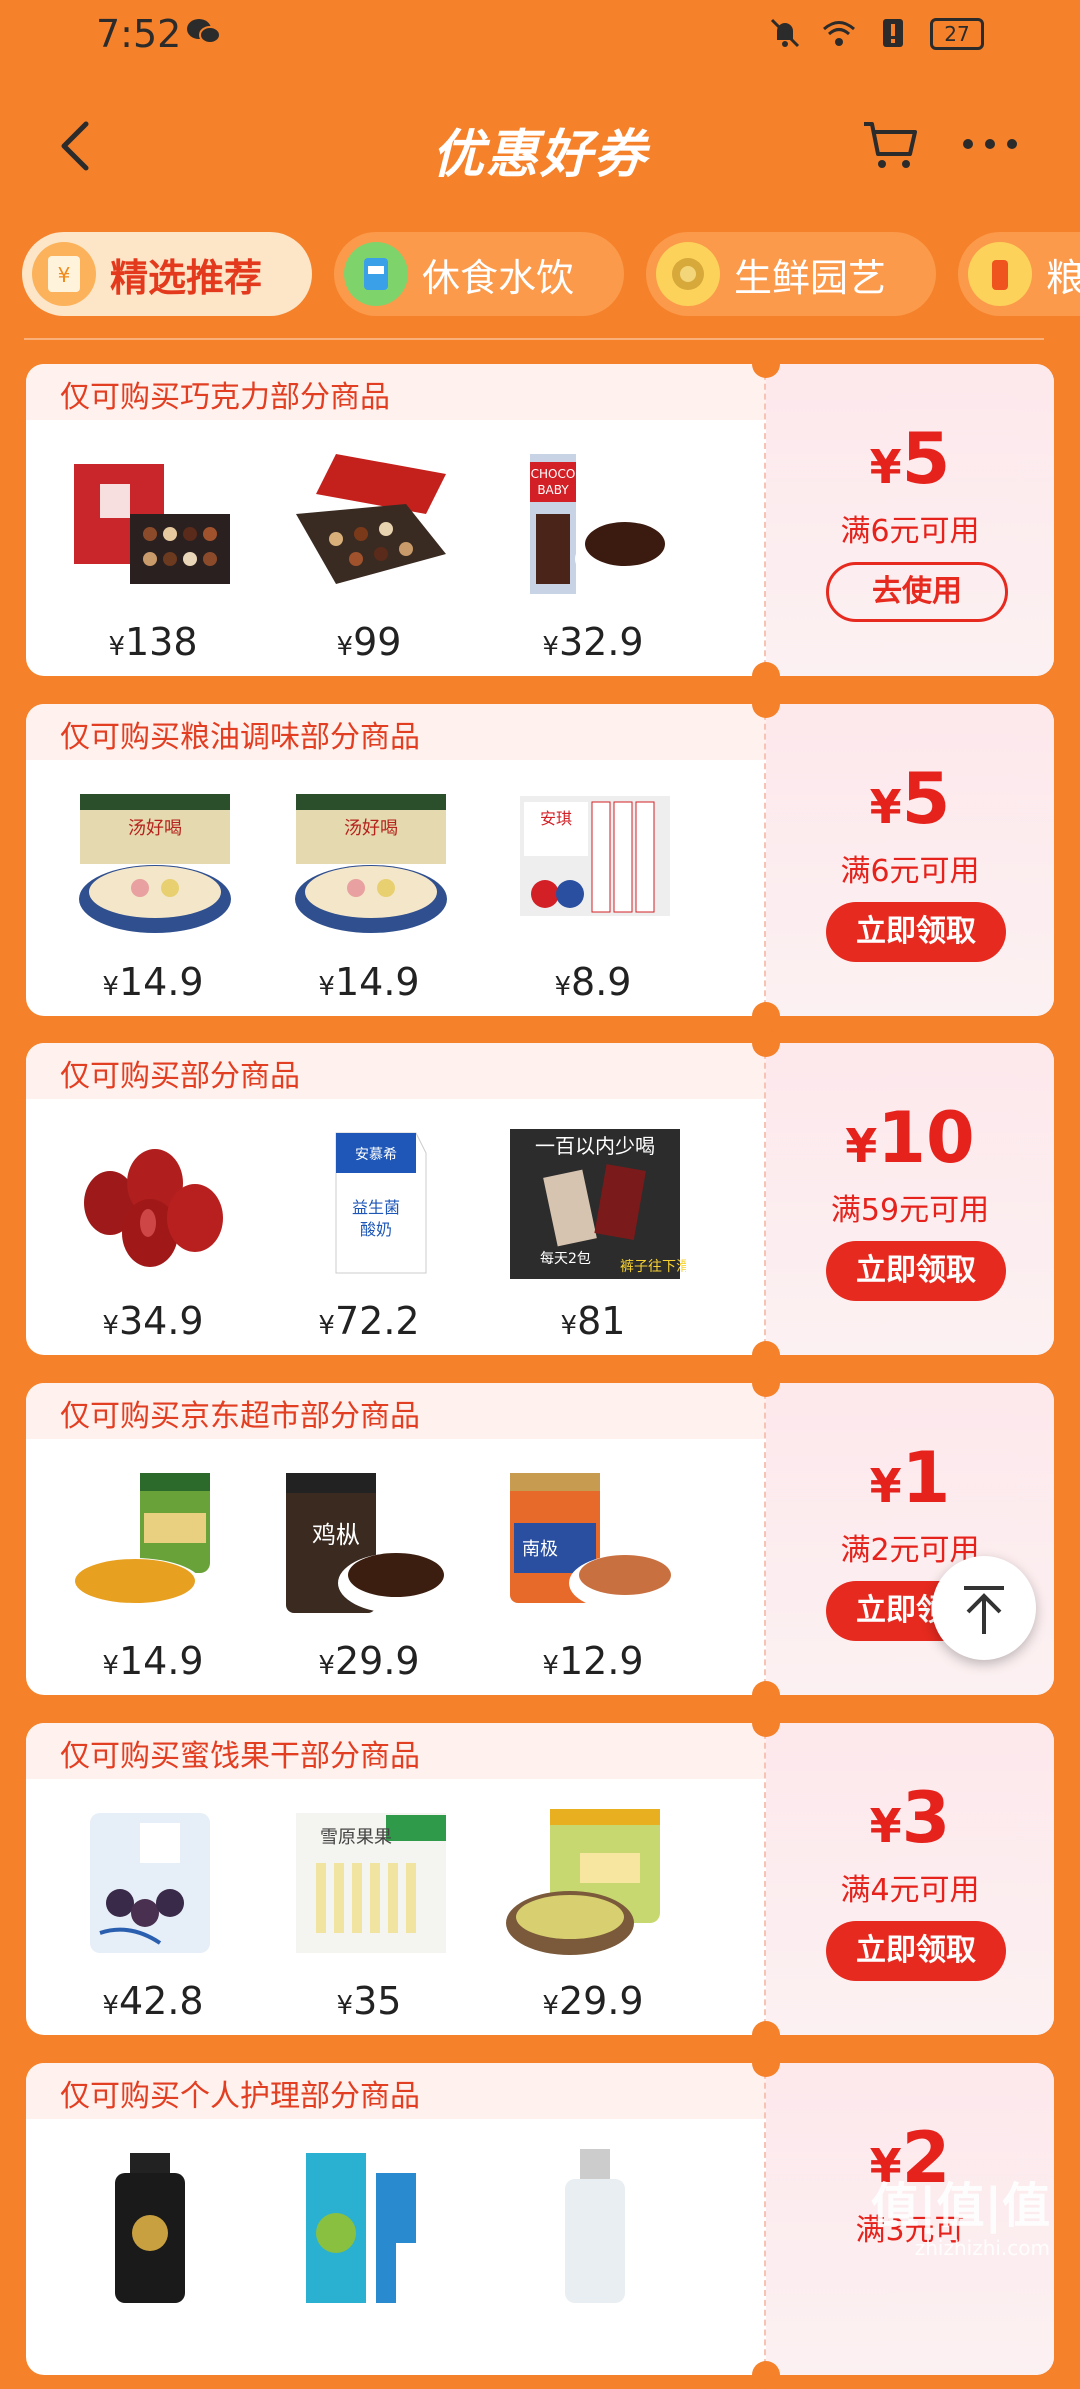 The image size is (1080, 2389). Describe the element at coordinates (361, 2228) in the screenshot. I see `toothpaste-icon` at that location.